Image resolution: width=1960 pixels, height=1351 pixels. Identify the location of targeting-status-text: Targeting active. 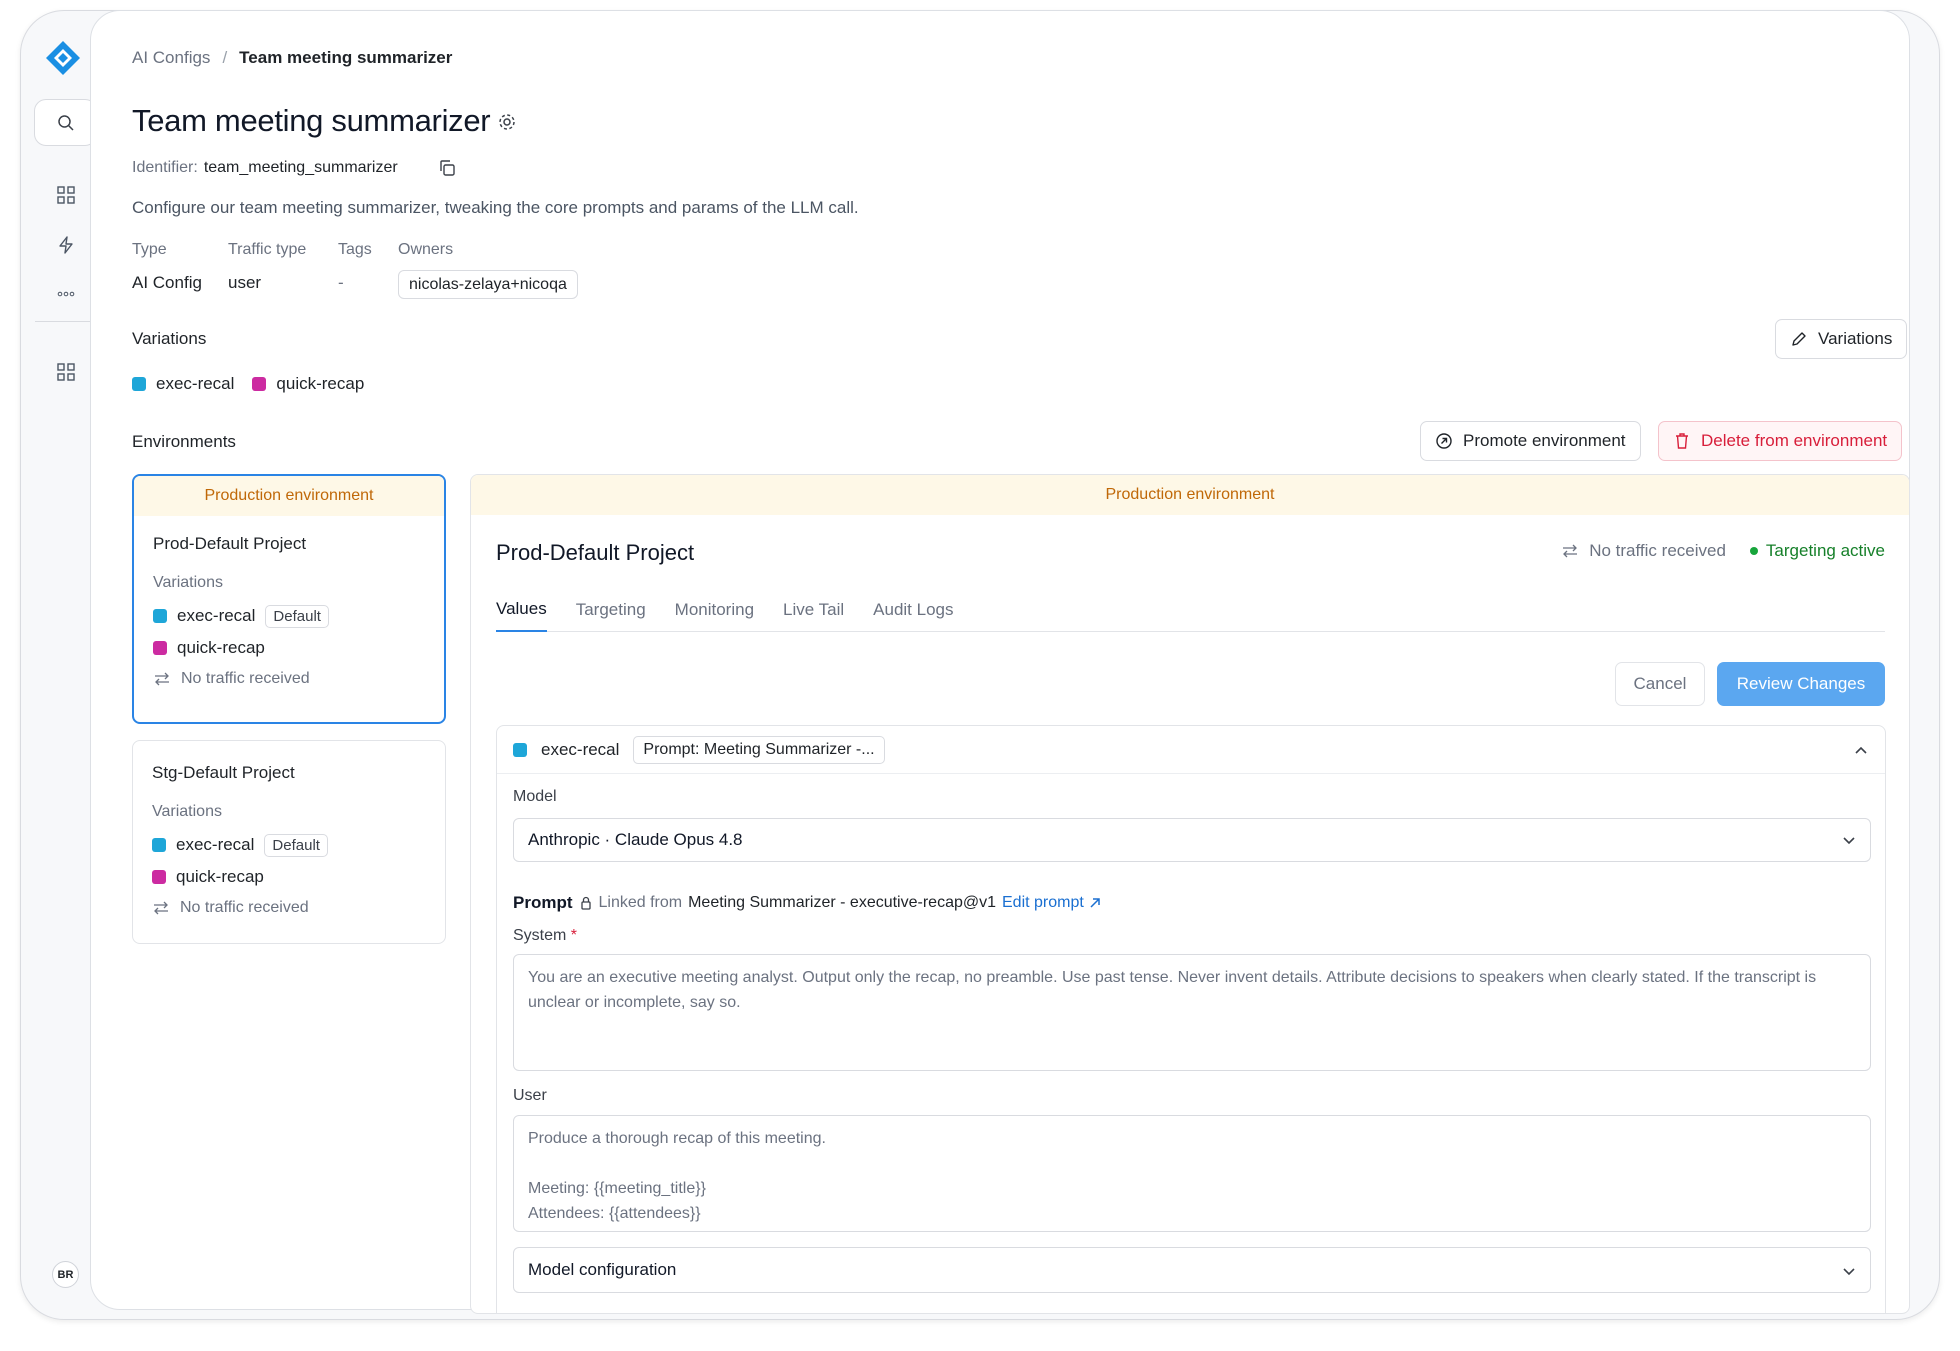
(1825, 550).